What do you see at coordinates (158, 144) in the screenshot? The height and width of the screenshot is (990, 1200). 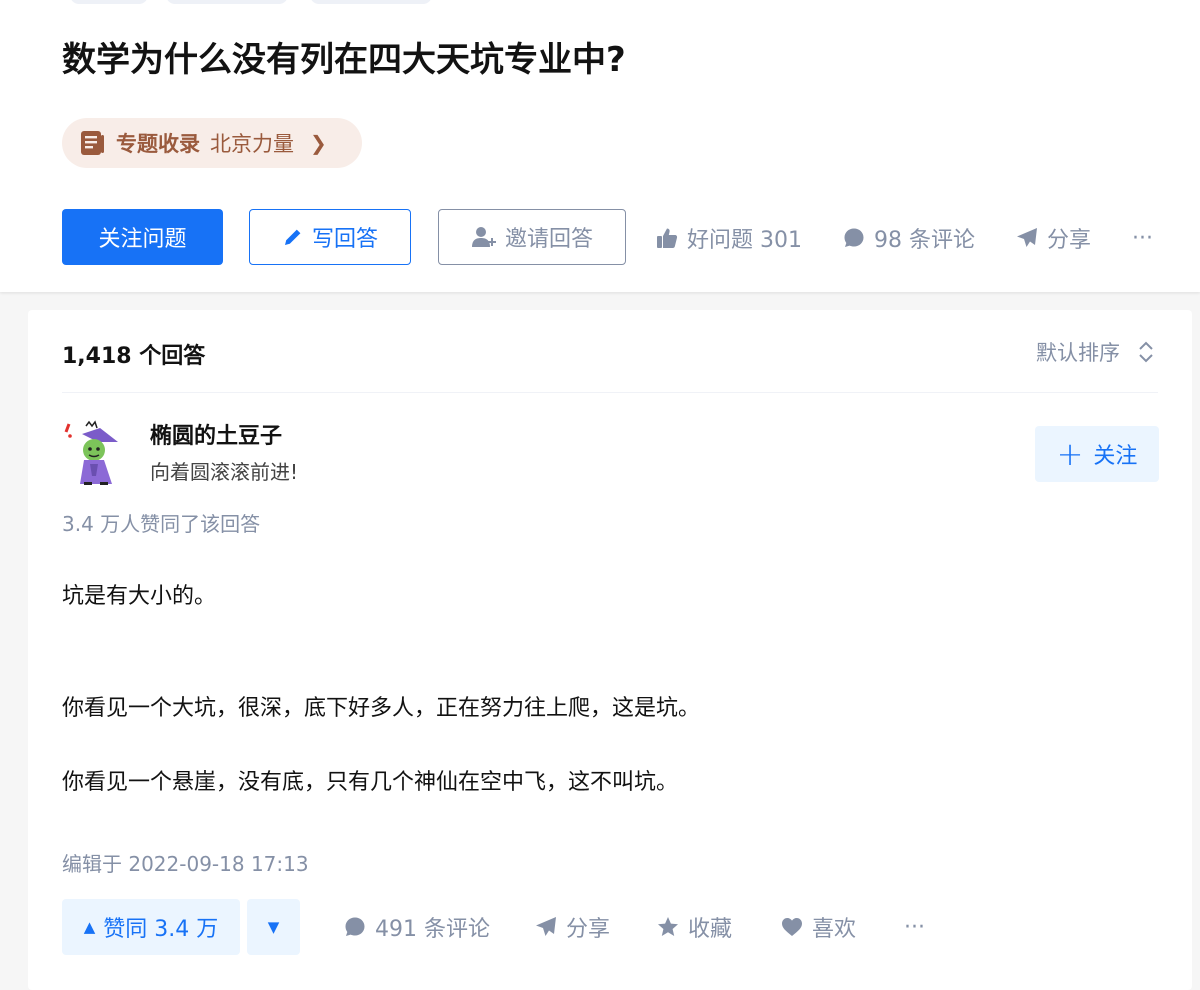 I see `collection-label: 专题收录` at bounding box center [158, 144].